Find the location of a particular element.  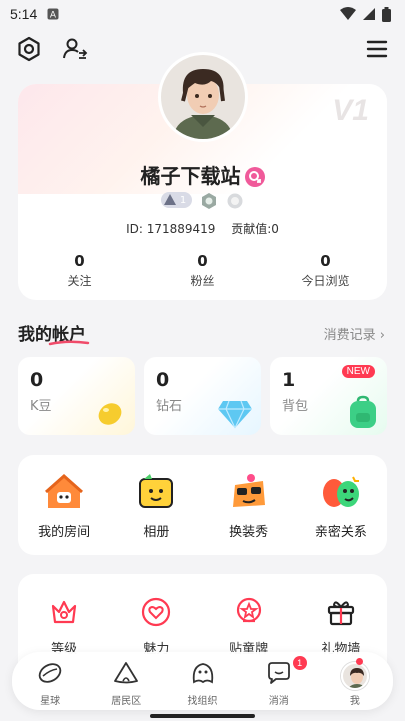

house-icon is located at coordinates (64, 490).